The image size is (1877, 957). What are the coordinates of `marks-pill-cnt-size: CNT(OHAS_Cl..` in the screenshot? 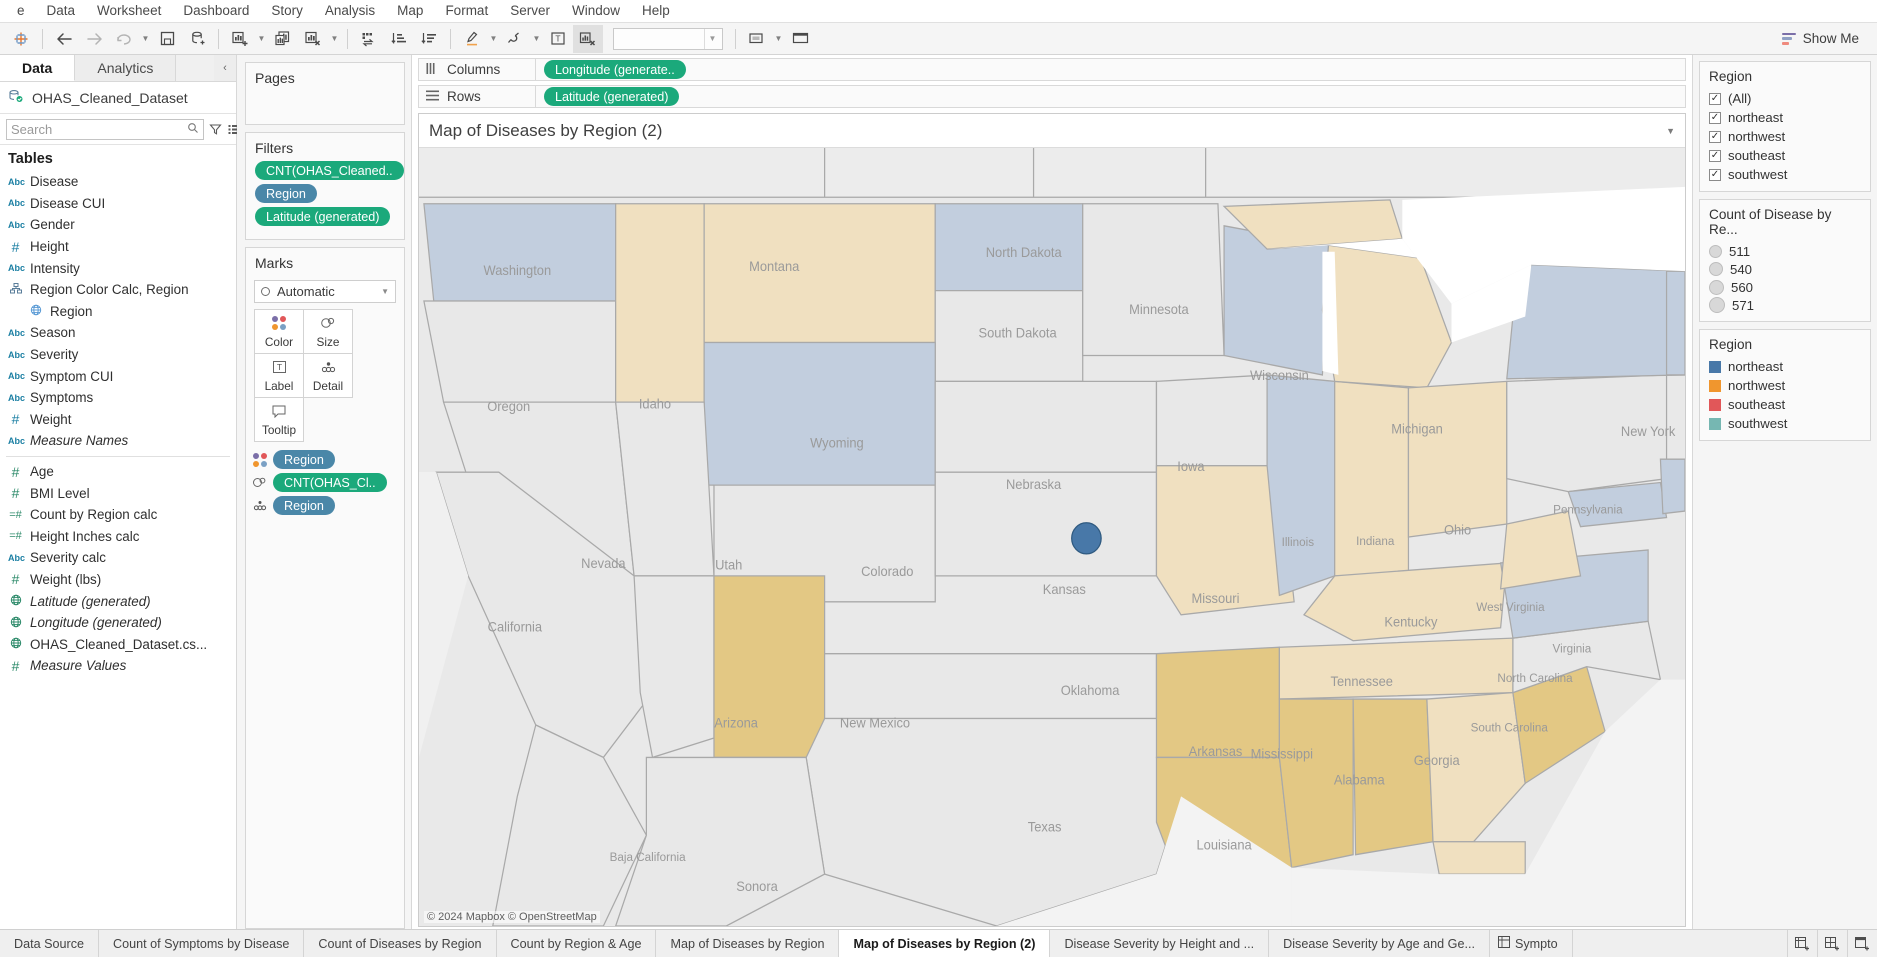 It's located at (330, 482).